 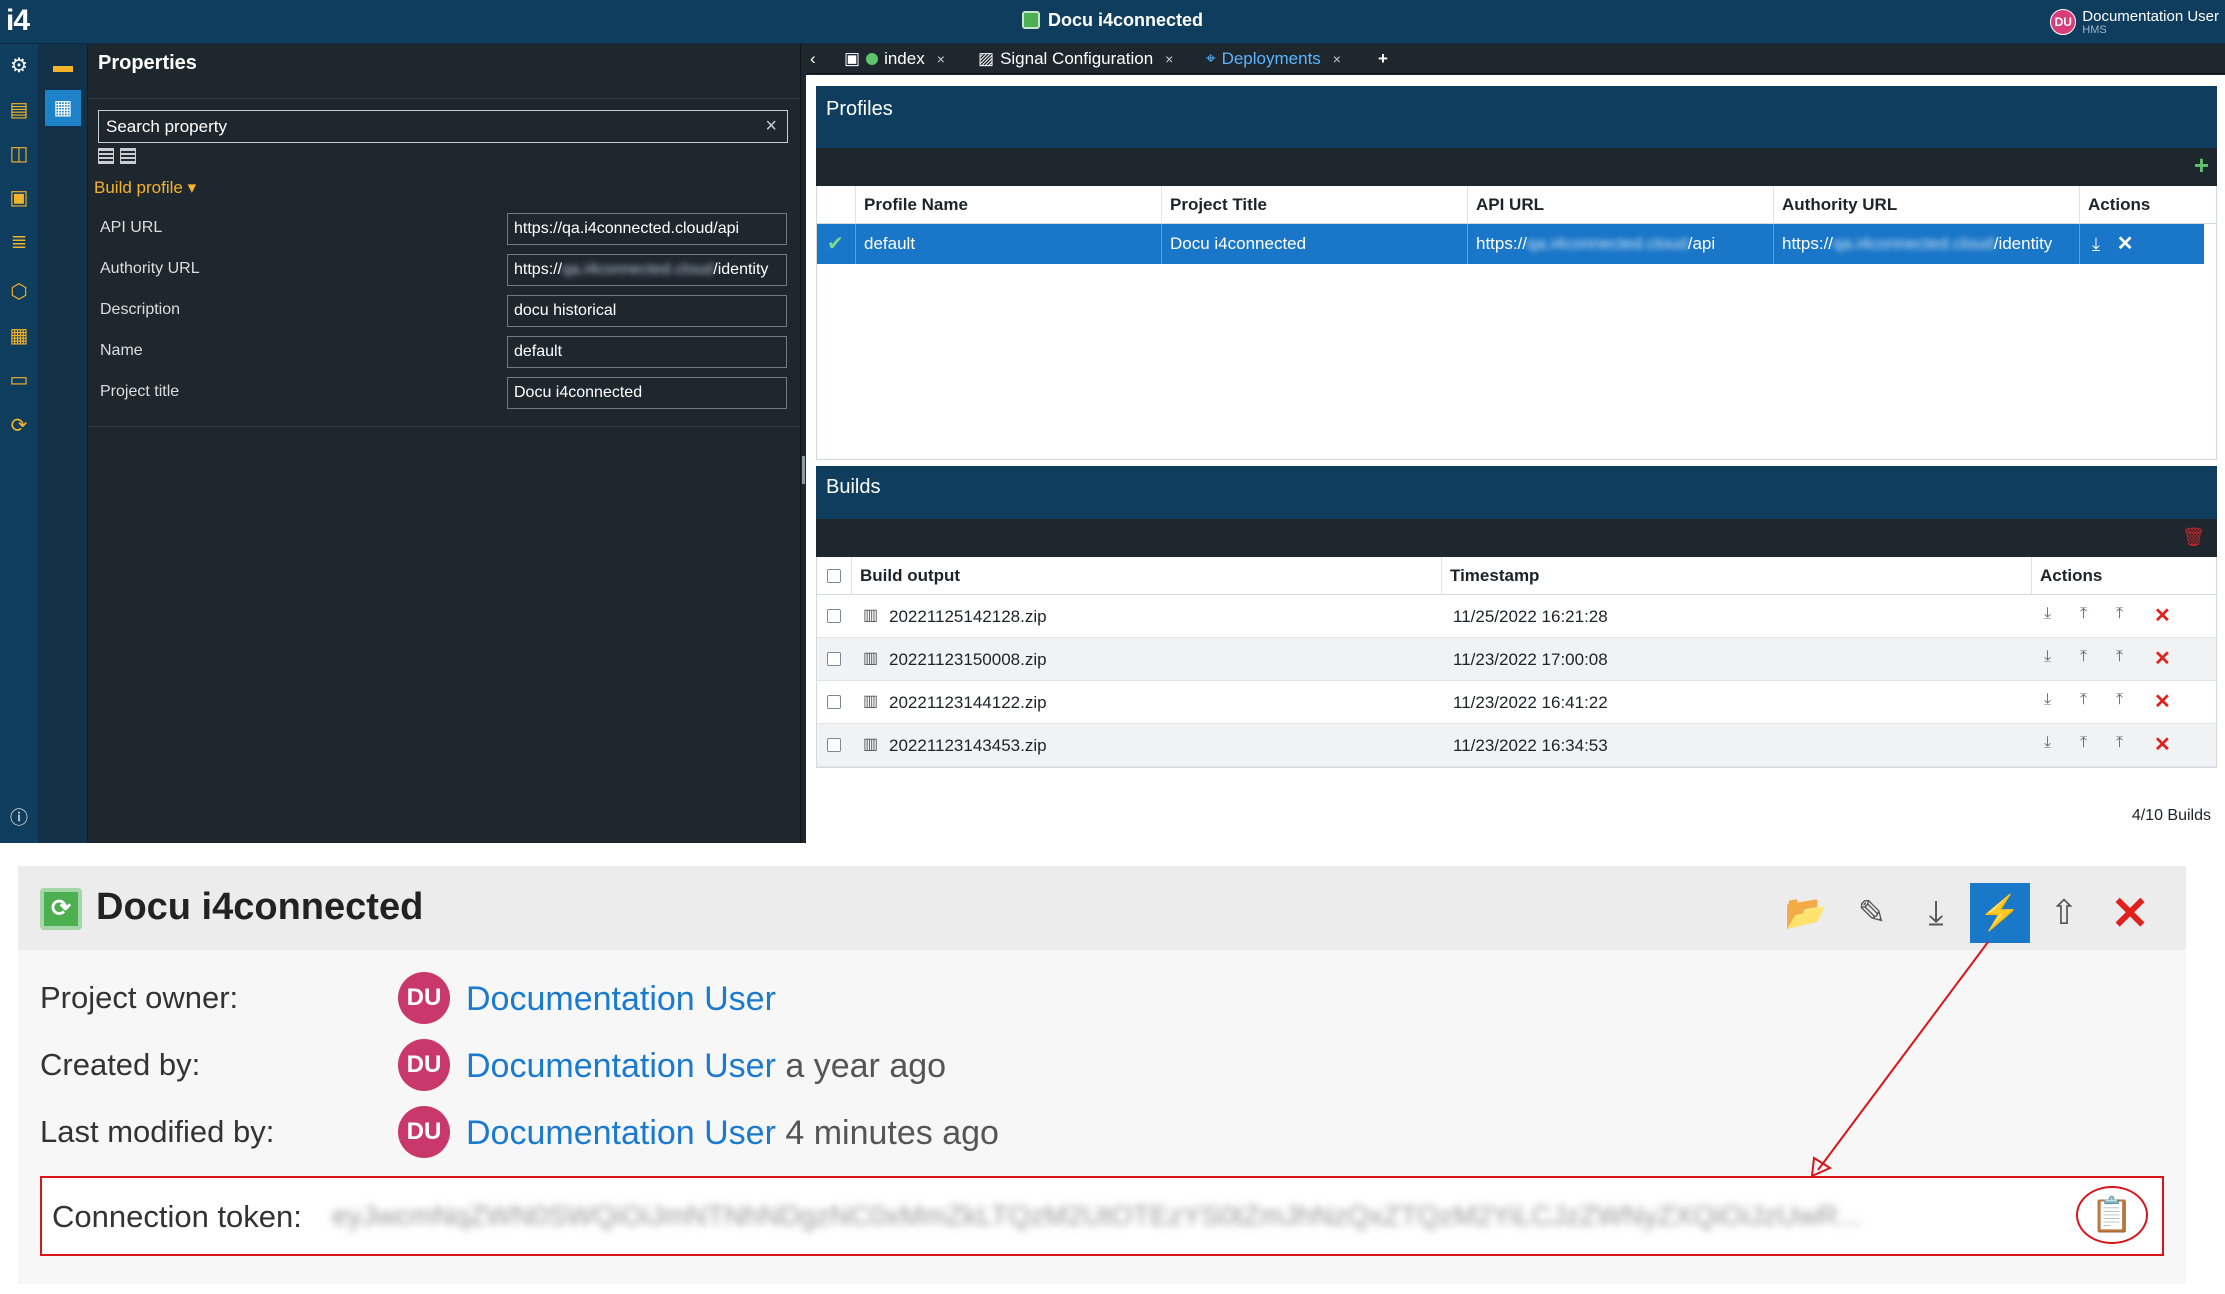 I want to click on export-icon: ⇧, so click(x=2064, y=913).